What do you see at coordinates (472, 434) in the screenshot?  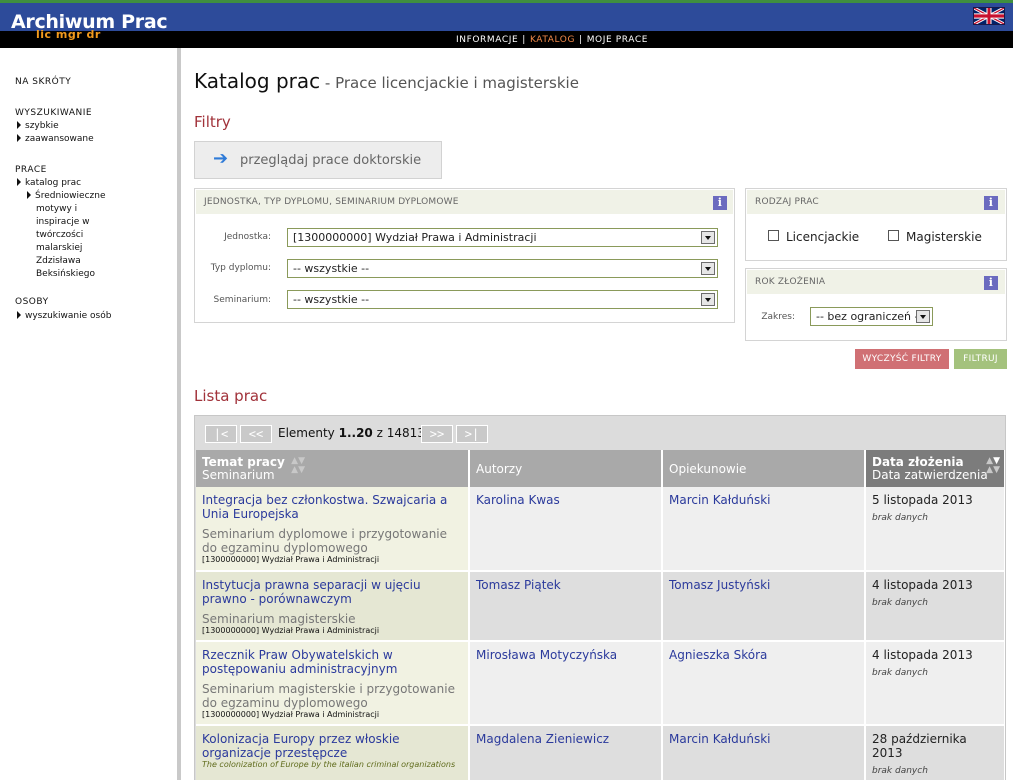 I see `last-page-button: >|` at bounding box center [472, 434].